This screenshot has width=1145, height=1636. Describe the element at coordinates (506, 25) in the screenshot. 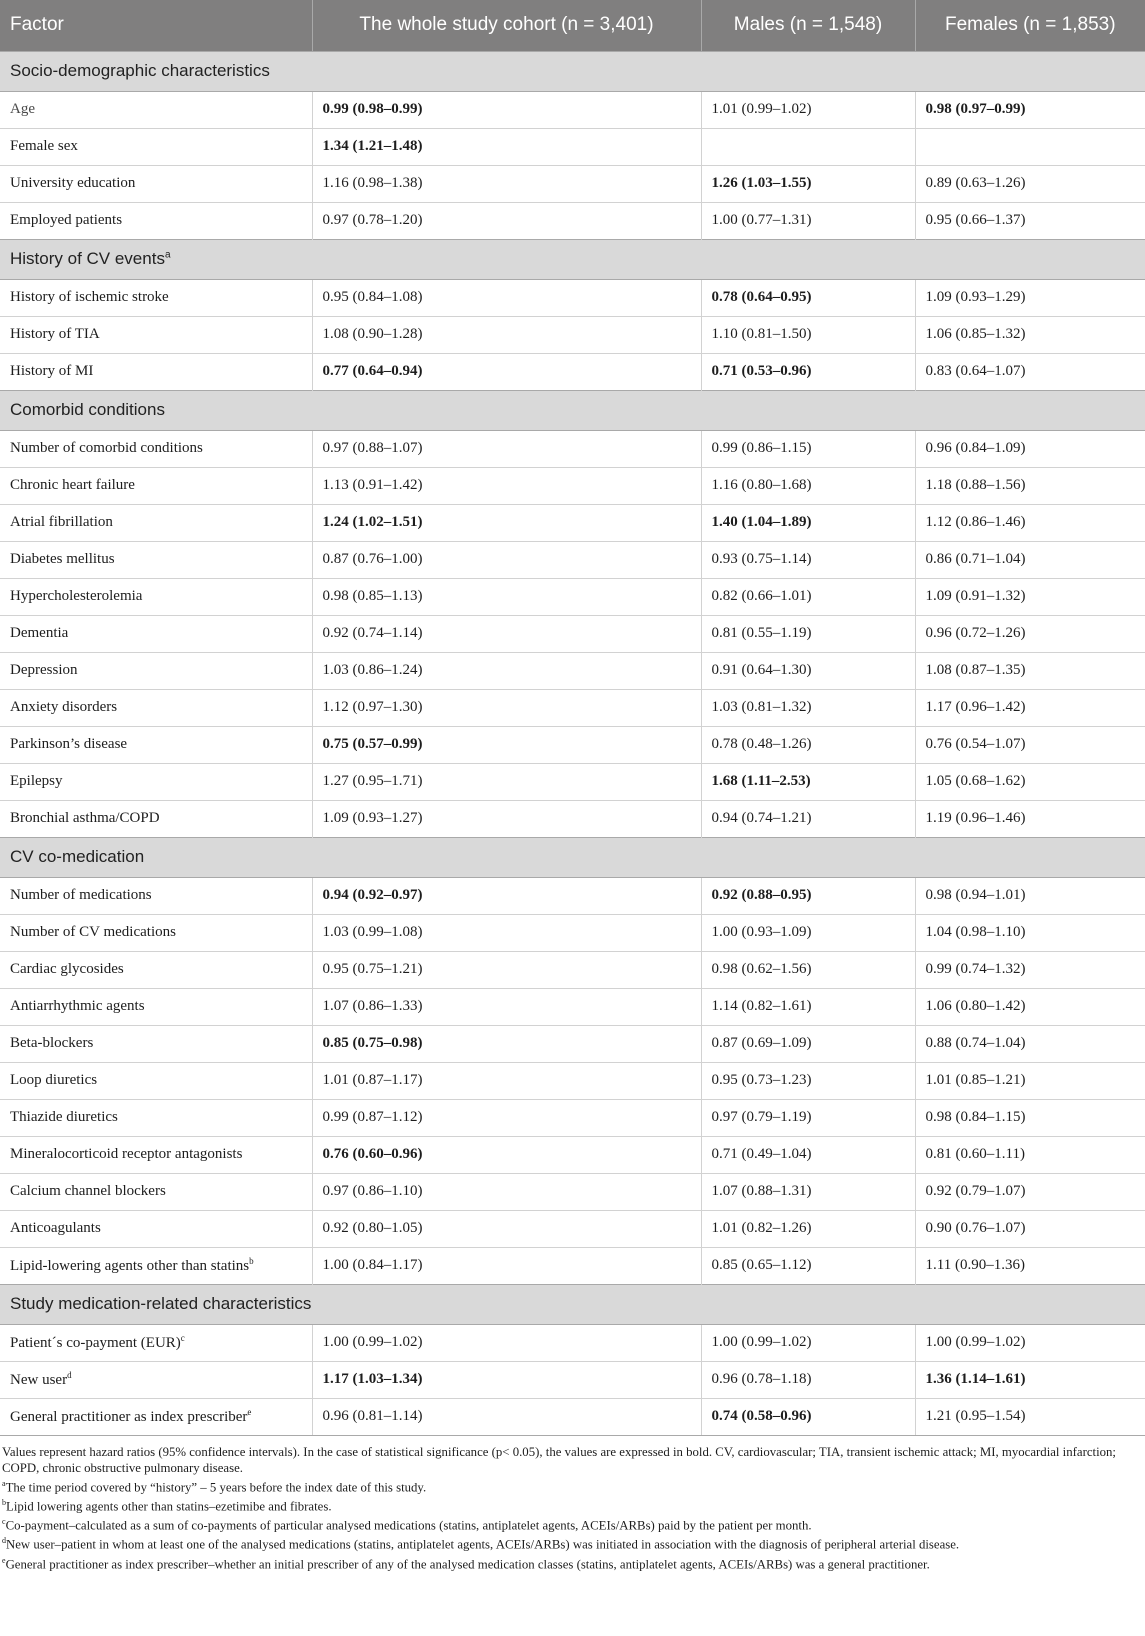

I see `header-whole-cohort: The whole study cohort (n = 3,401)` at that location.